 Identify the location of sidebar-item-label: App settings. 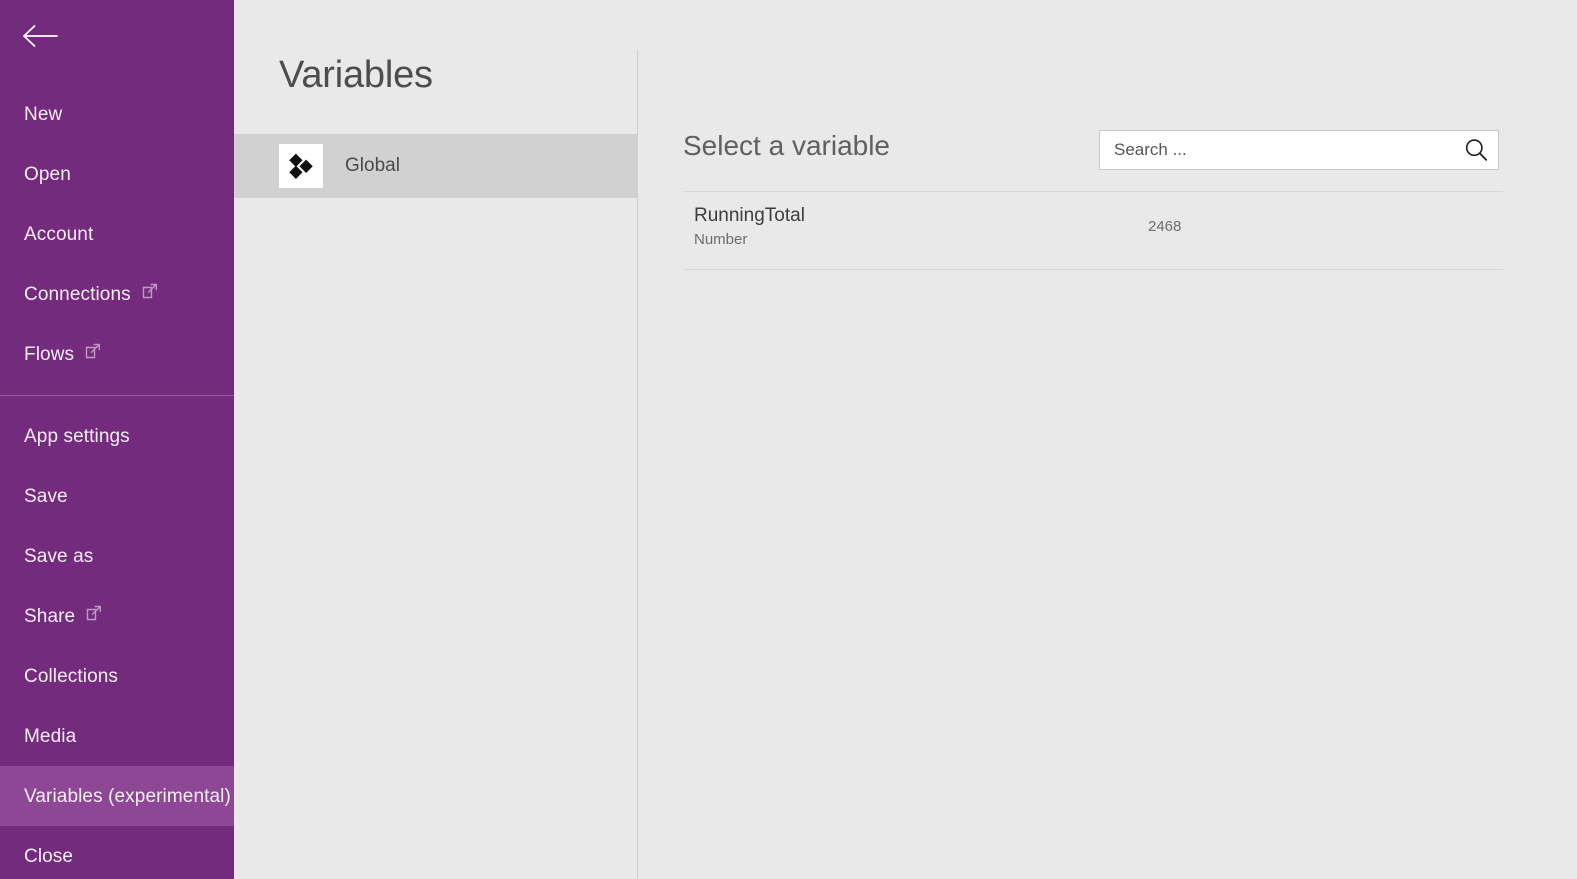
(77, 436).